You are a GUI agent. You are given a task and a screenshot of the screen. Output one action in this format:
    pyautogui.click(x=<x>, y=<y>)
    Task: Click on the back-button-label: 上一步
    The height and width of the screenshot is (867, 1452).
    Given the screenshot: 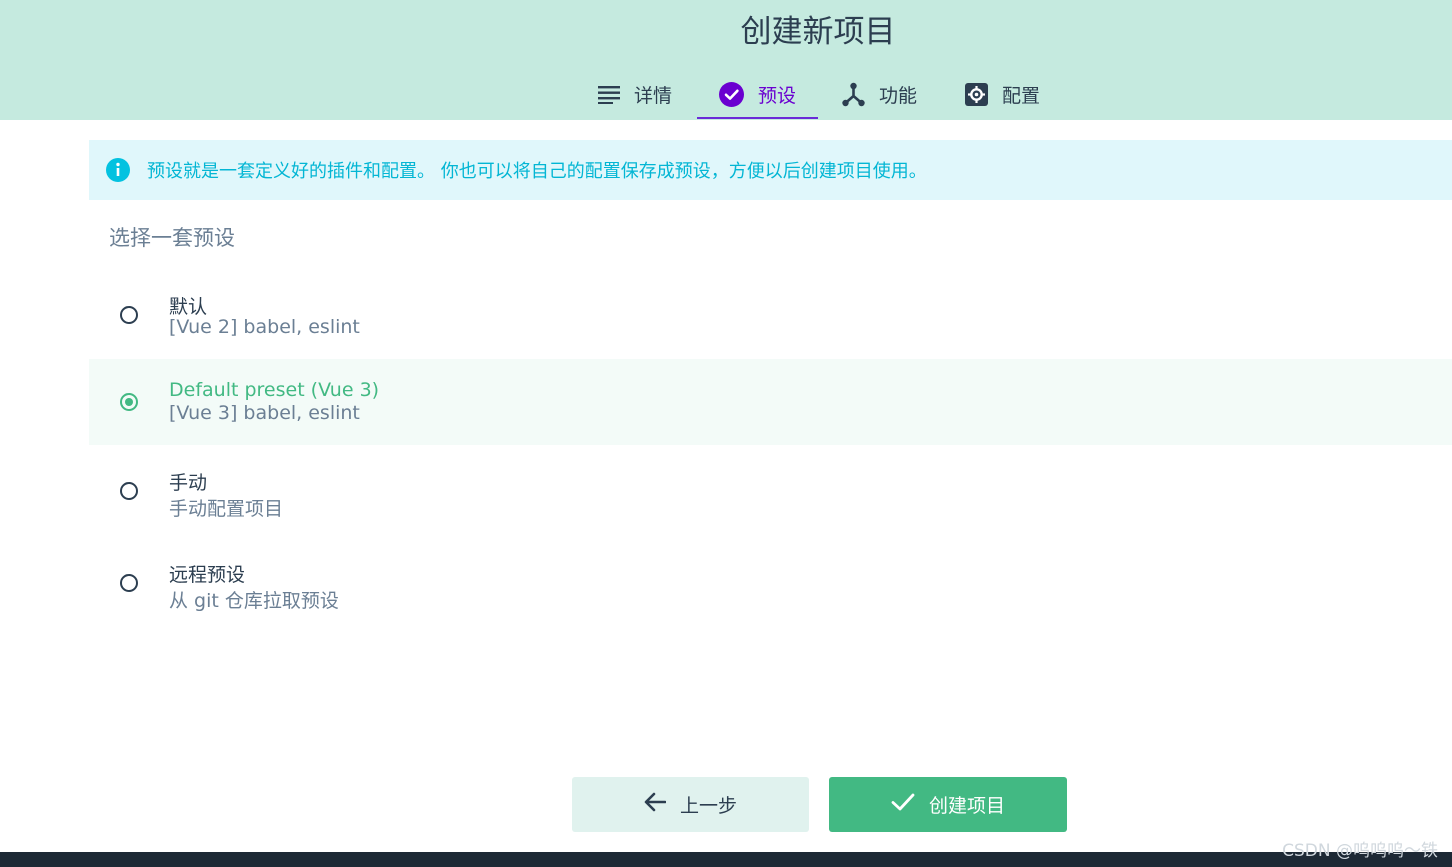 What is the action you would take?
    pyautogui.click(x=708, y=806)
    